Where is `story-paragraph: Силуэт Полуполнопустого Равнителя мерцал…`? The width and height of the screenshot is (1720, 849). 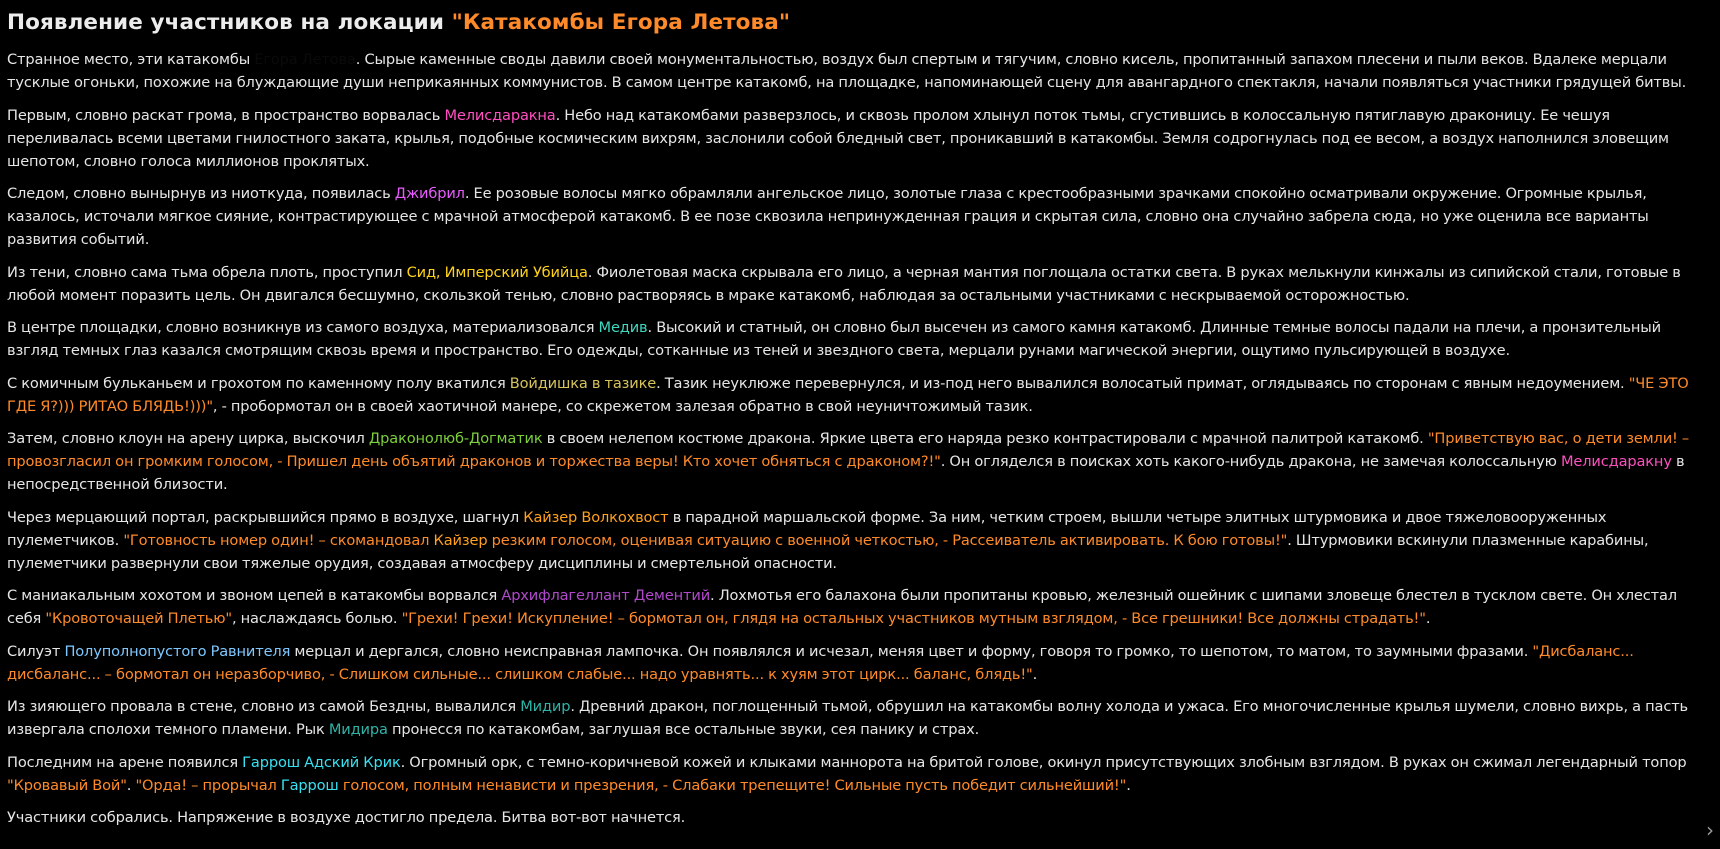 story-paragraph: Силуэт Полуполнопустого Равнителя мерцал… is located at coordinates (852, 663).